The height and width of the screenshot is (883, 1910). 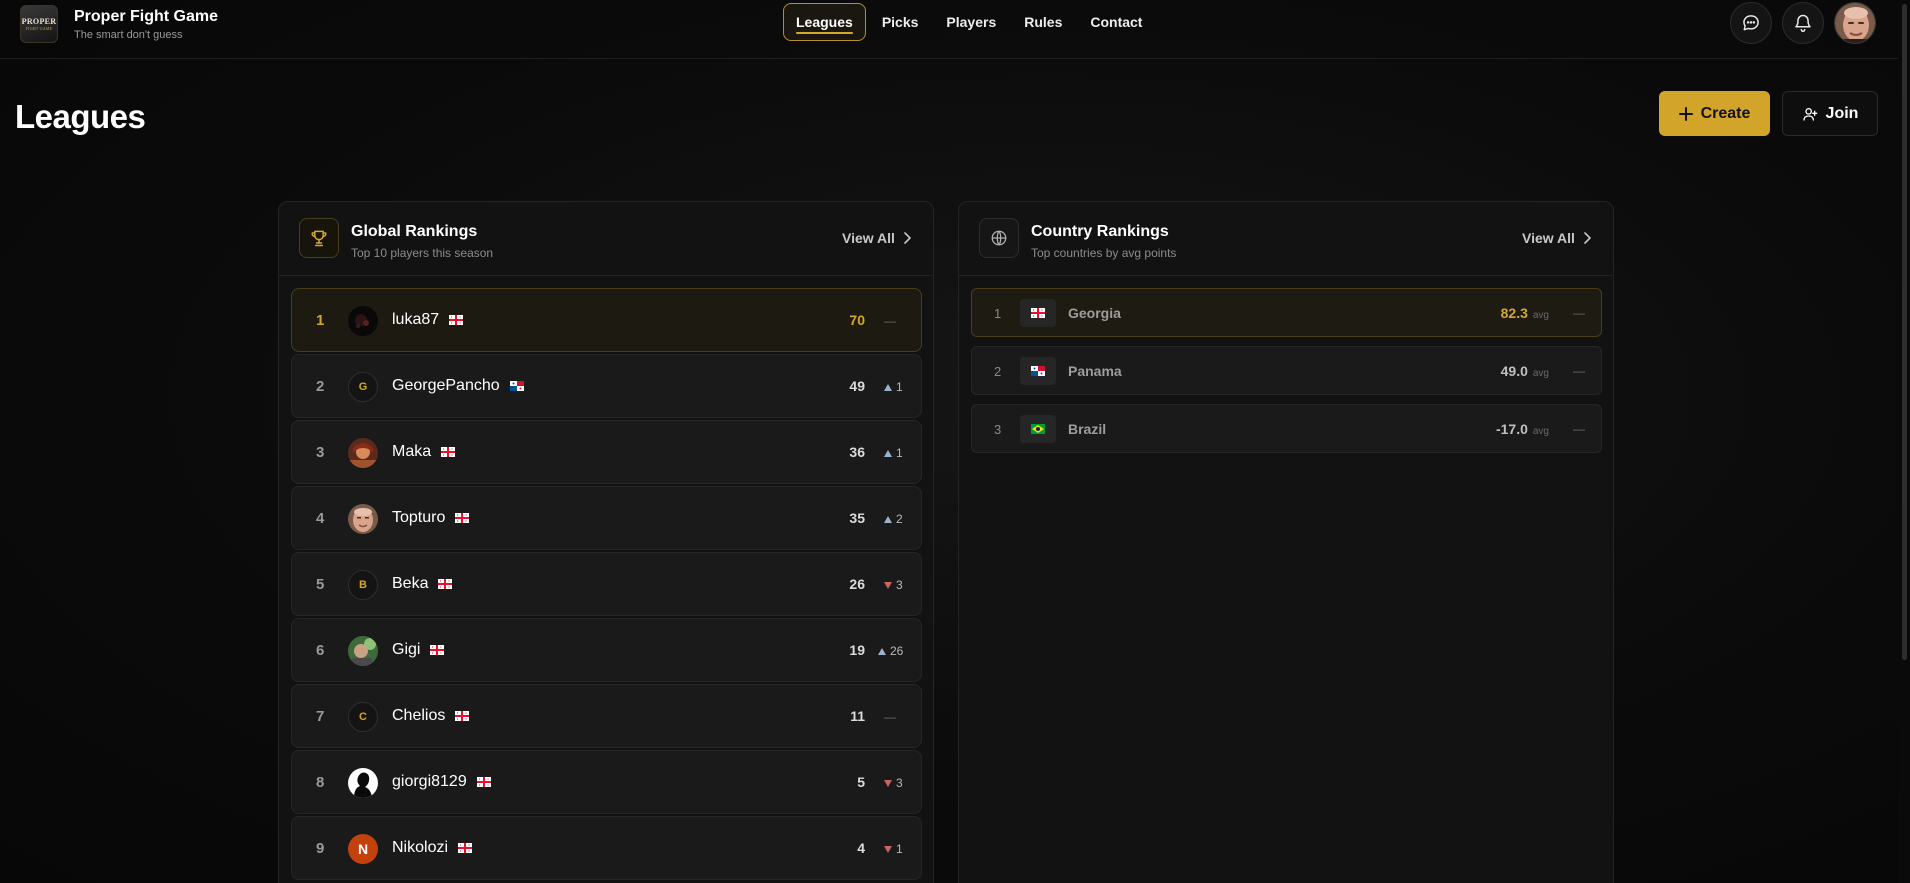 What do you see at coordinates (606, 320) in the screenshot?
I see `global-row: 1 luka87 70 —` at bounding box center [606, 320].